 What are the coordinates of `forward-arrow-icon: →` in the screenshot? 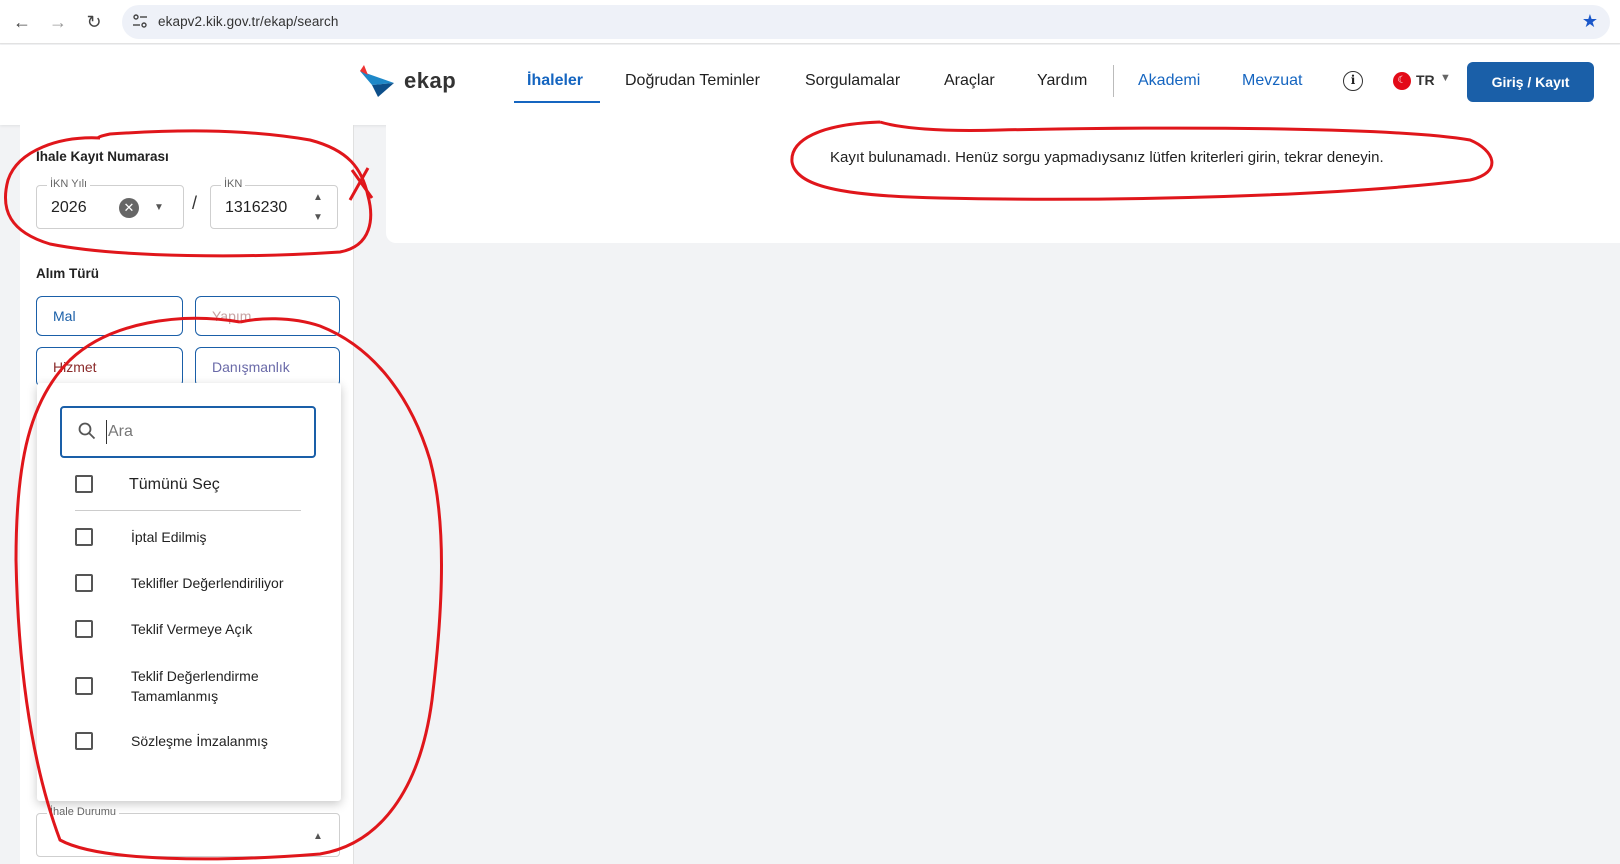 It's located at (58, 22).